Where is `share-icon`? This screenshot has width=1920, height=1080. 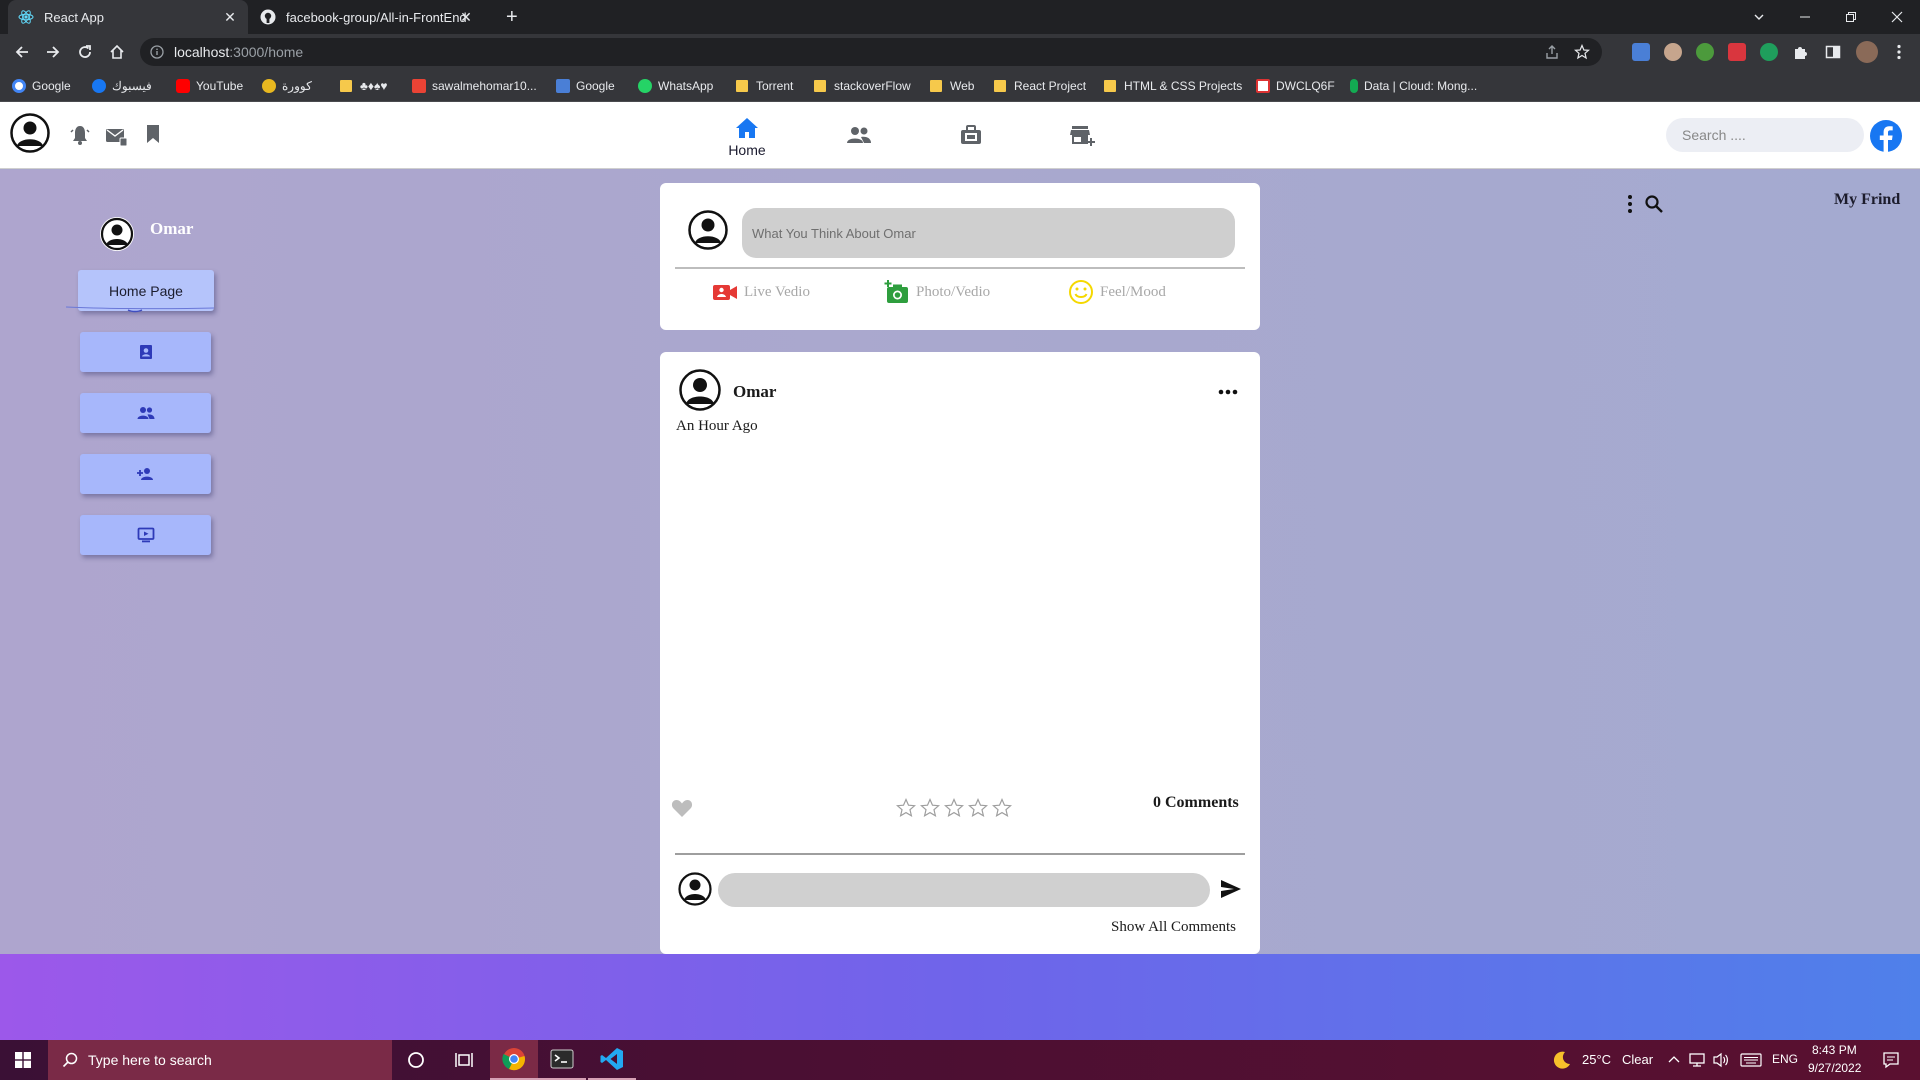
share-icon is located at coordinates (1552, 52).